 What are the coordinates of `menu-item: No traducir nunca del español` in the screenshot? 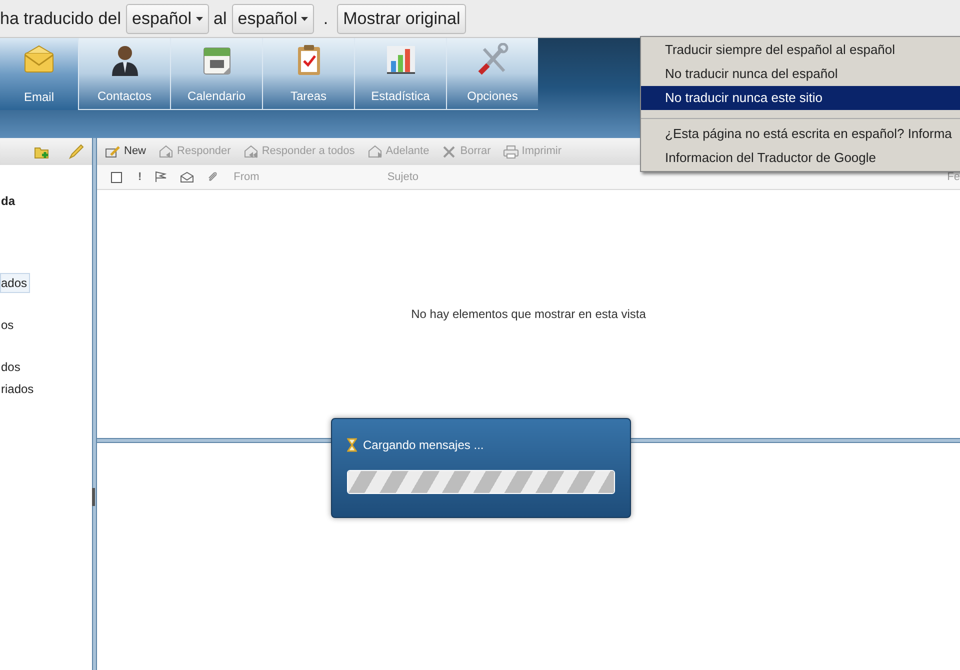 It's located at (800, 74).